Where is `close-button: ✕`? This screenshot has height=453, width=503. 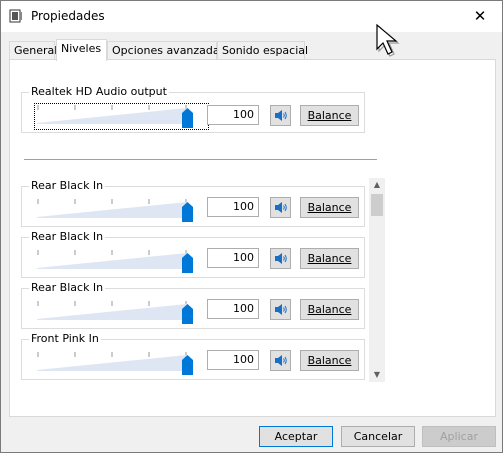
close-button: ✕ is located at coordinates (480, 16).